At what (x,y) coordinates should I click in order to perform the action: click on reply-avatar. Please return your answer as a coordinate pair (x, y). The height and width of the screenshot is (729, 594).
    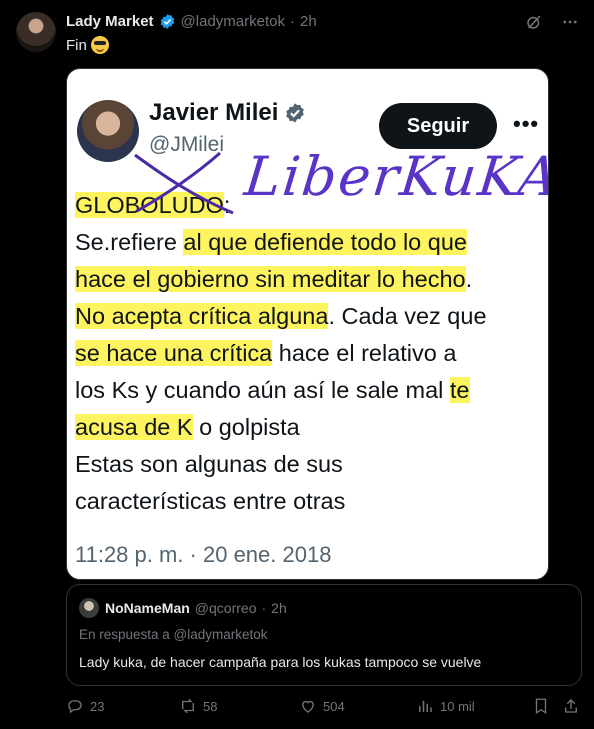
    Looking at the image, I should click on (89, 608).